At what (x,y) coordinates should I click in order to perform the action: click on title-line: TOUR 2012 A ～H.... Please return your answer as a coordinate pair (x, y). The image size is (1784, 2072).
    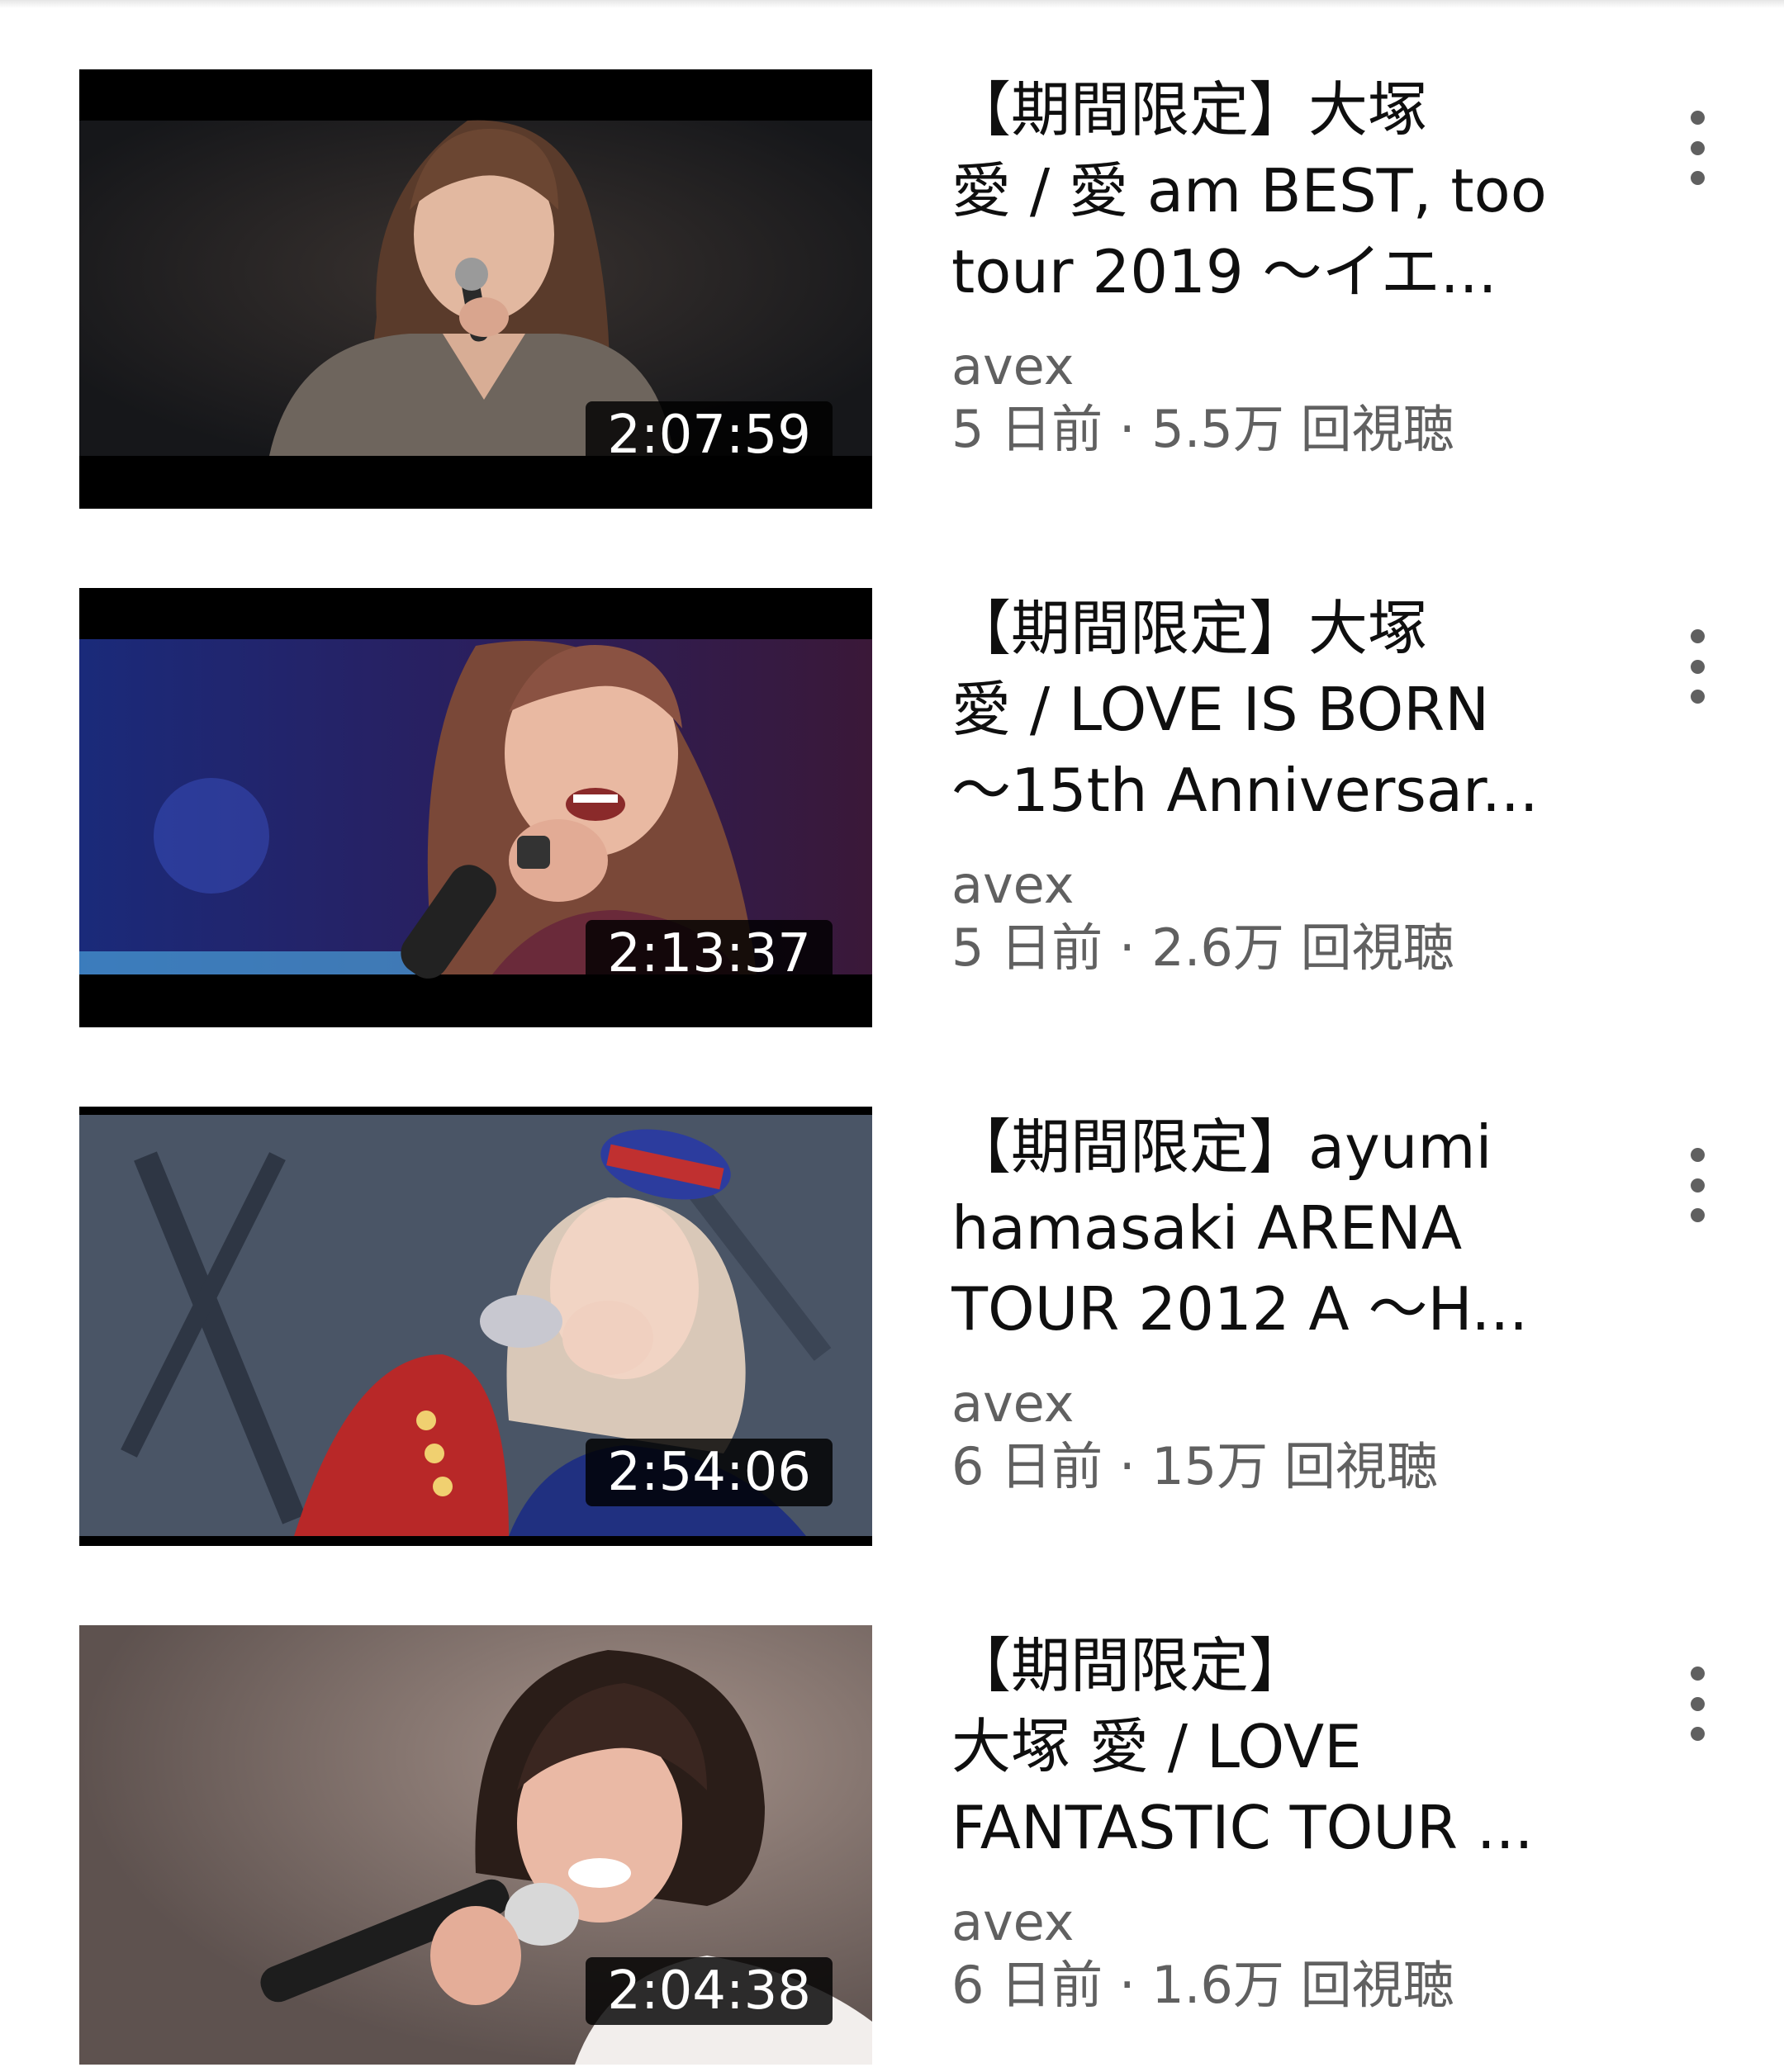
    Looking at the image, I should click on (1240, 1309).